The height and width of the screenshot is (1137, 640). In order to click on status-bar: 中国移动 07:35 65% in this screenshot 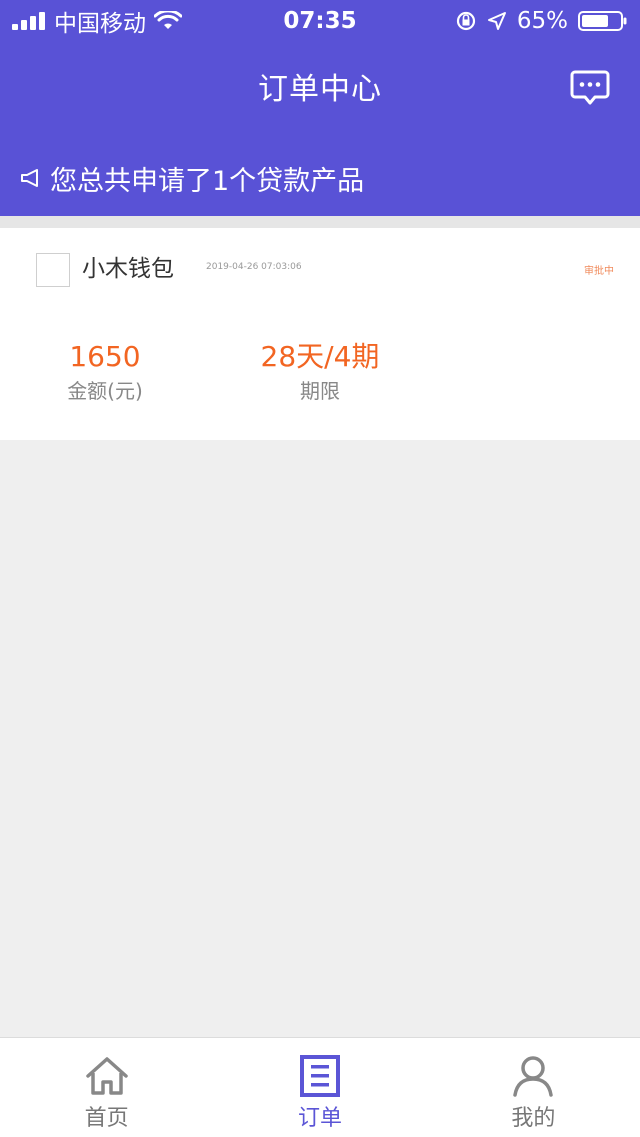, I will do `click(320, 21)`.